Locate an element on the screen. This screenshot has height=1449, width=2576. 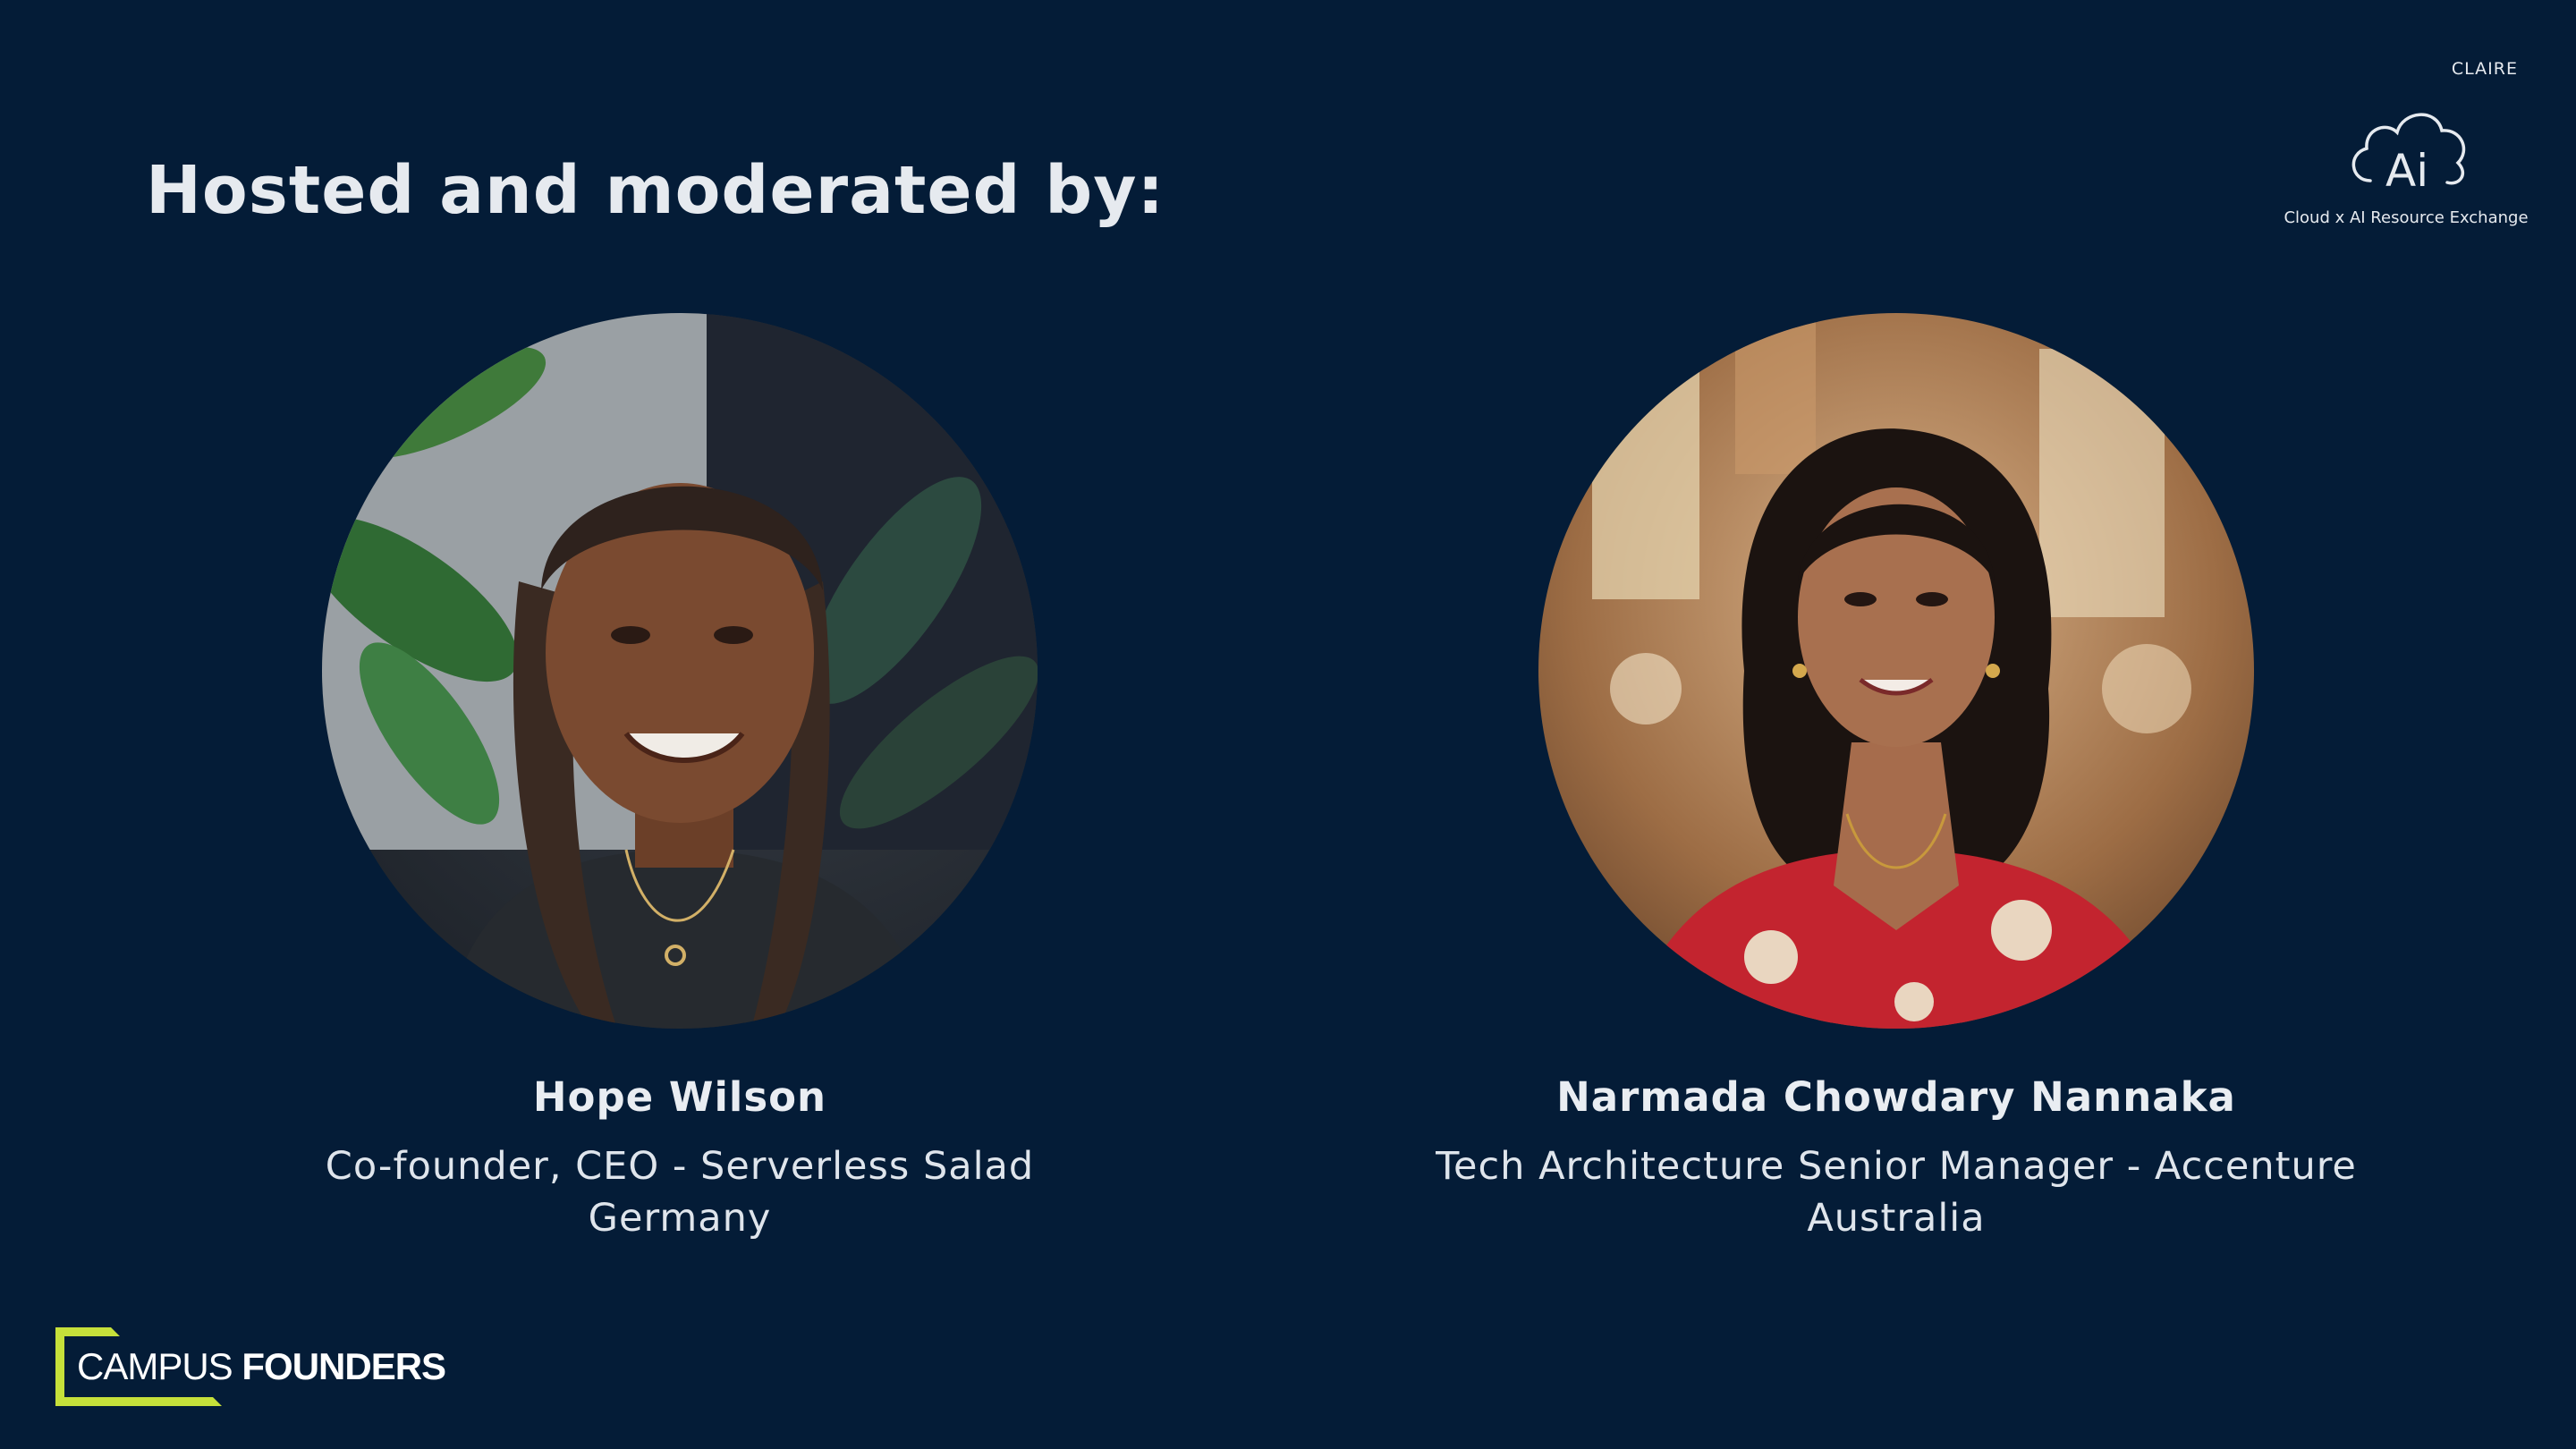
cloud-ai-icon: Ai is located at coordinates (2408, 155).